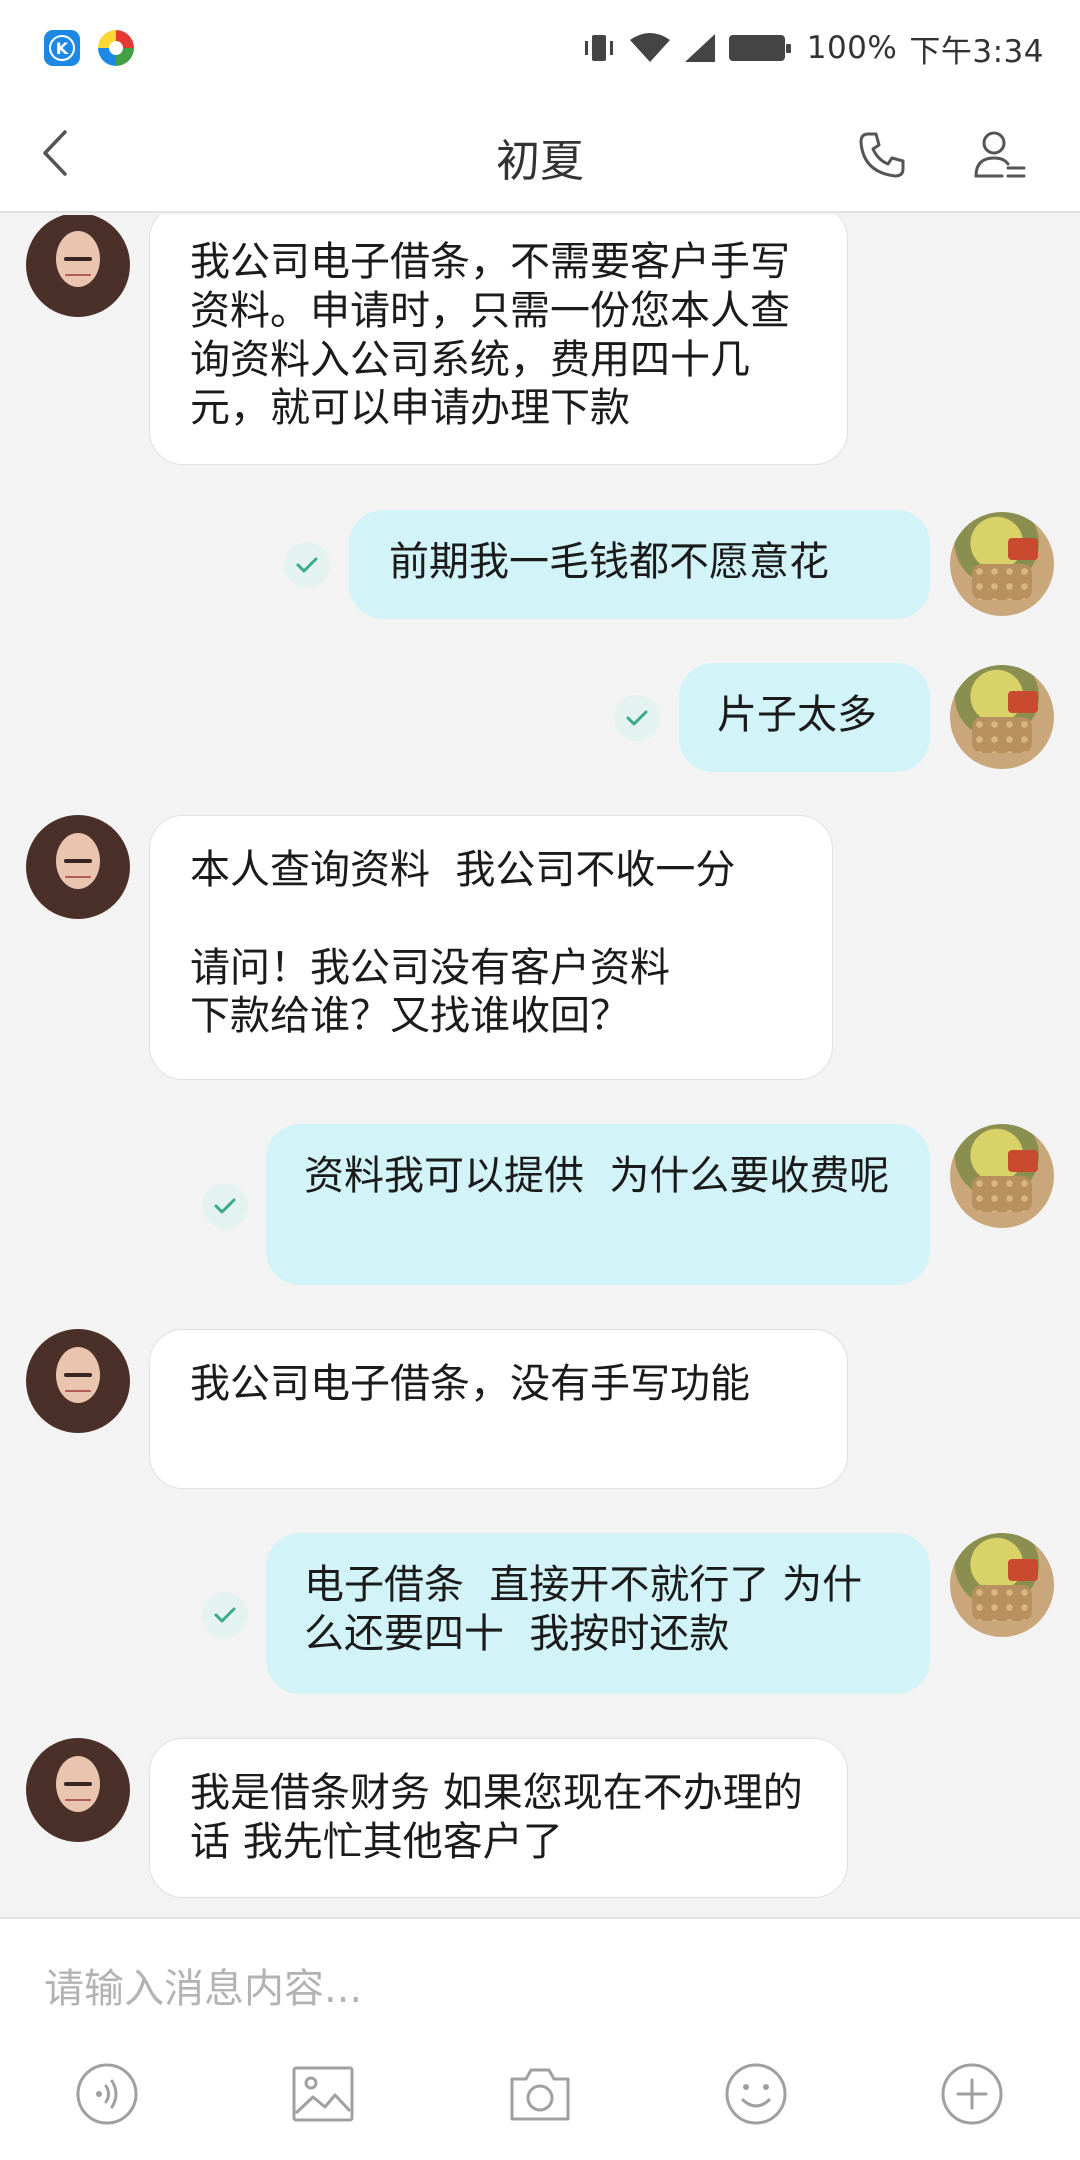 This screenshot has width=1080, height=2160. Describe the element at coordinates (759, 48) in the screenshot. I see `battery-icon` at that location.